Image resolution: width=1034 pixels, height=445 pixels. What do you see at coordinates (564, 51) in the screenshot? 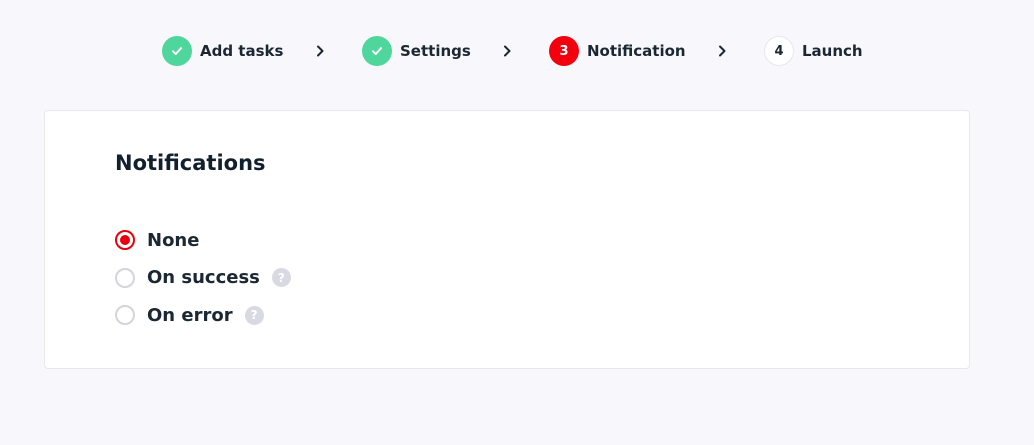
I see `step-number-badge: 3` at bounding box center [564, 51].